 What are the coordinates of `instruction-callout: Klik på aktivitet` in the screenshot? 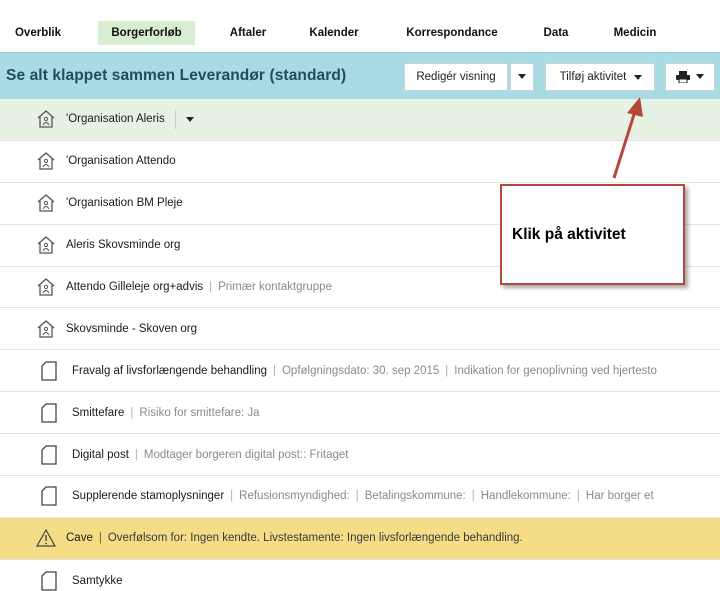 It's located at (592, 234).